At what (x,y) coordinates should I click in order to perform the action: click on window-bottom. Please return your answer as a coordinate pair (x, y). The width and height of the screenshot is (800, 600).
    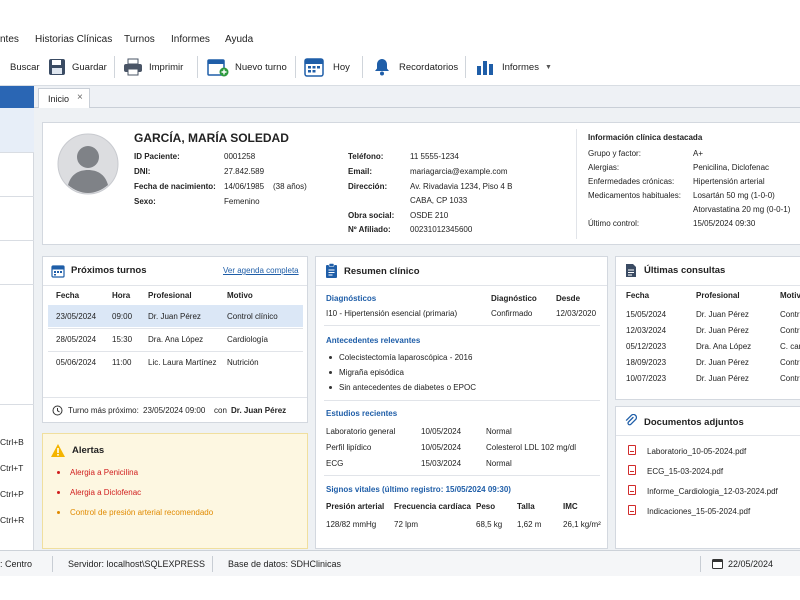
    Looking at the image, I should click on (400, 588).